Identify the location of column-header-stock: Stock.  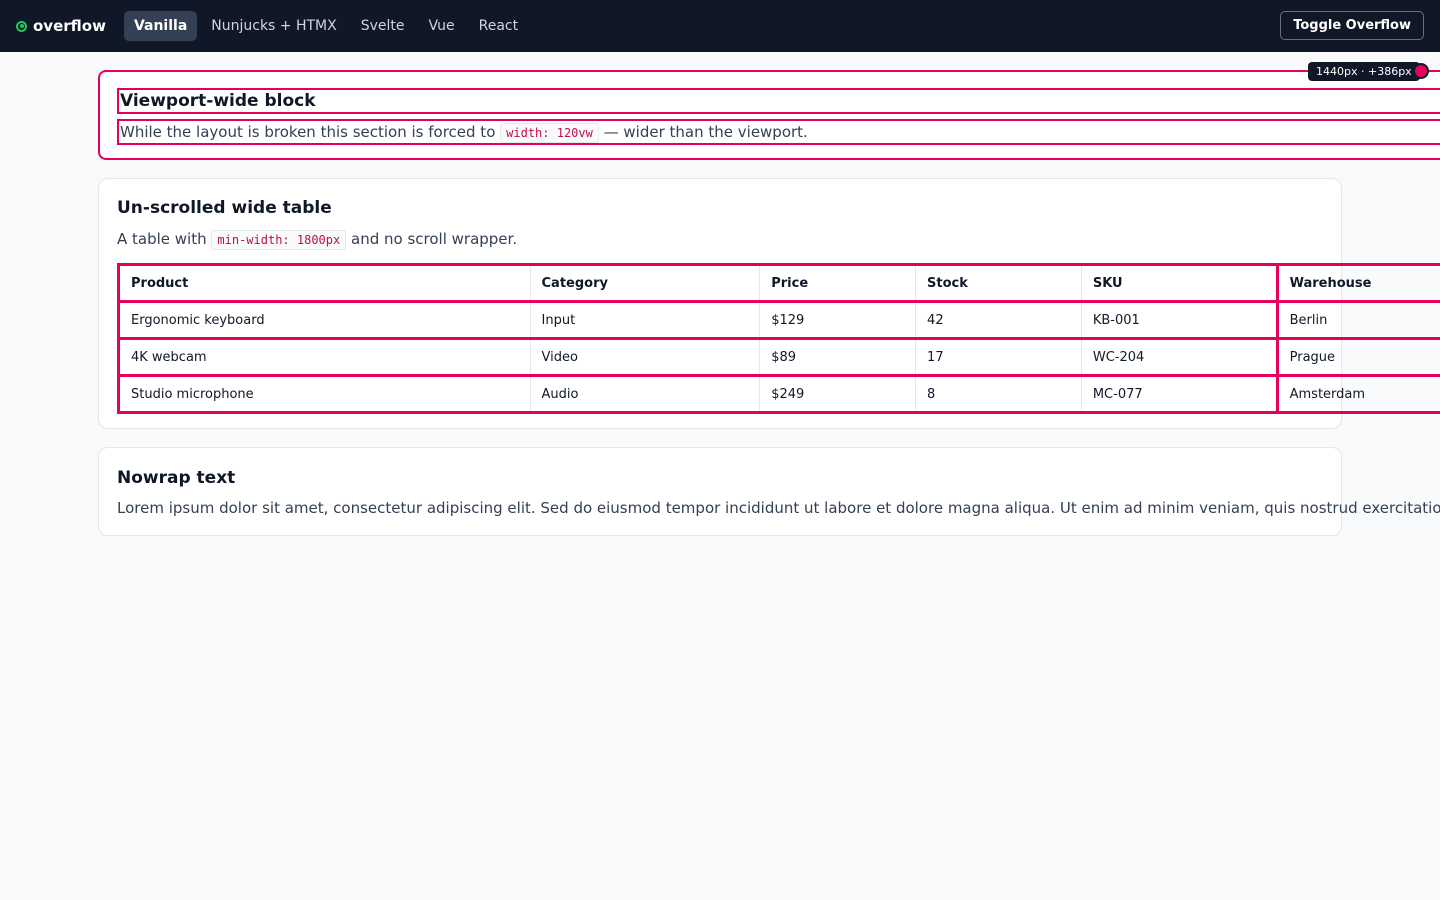
(998, 283).